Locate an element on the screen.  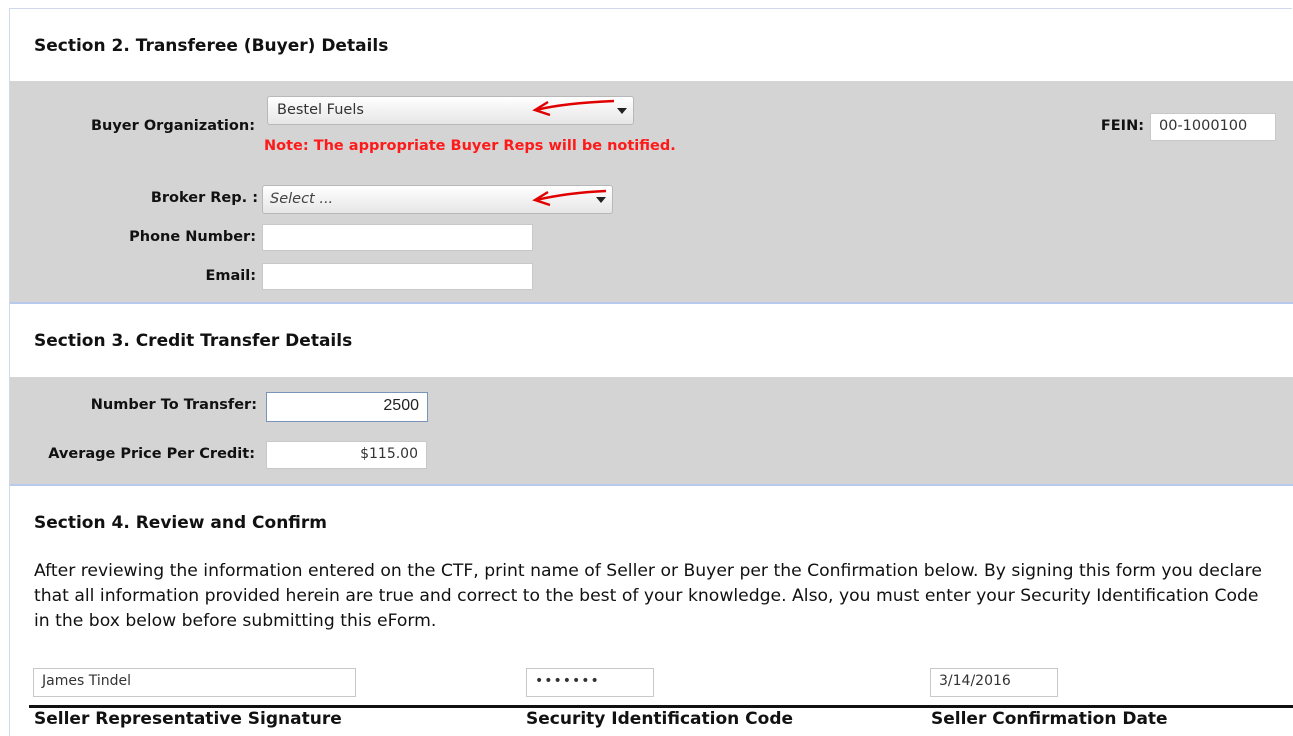
fein-field: 00-1000100 is located at coordinates (1213, 127).